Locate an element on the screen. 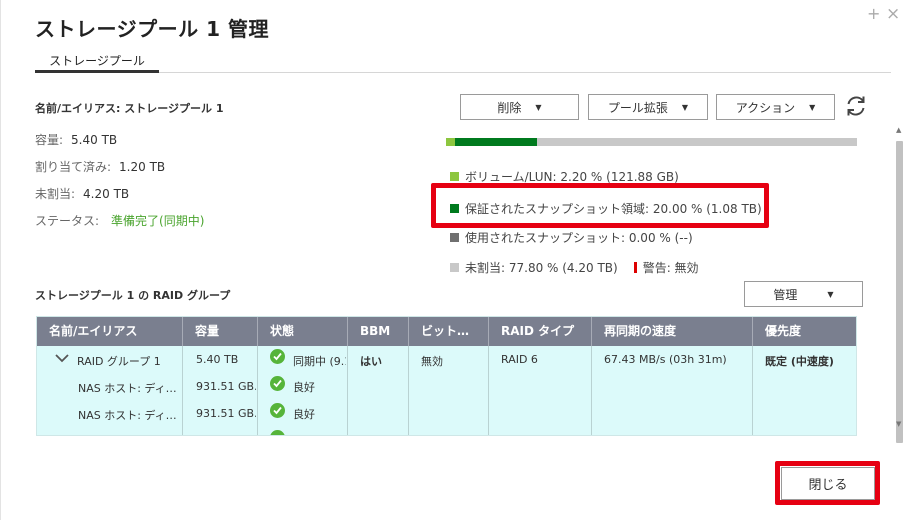 Image resolution: width=906 pixels, height=520 pixels. refresh-icon is located at coordinates (856, 106).